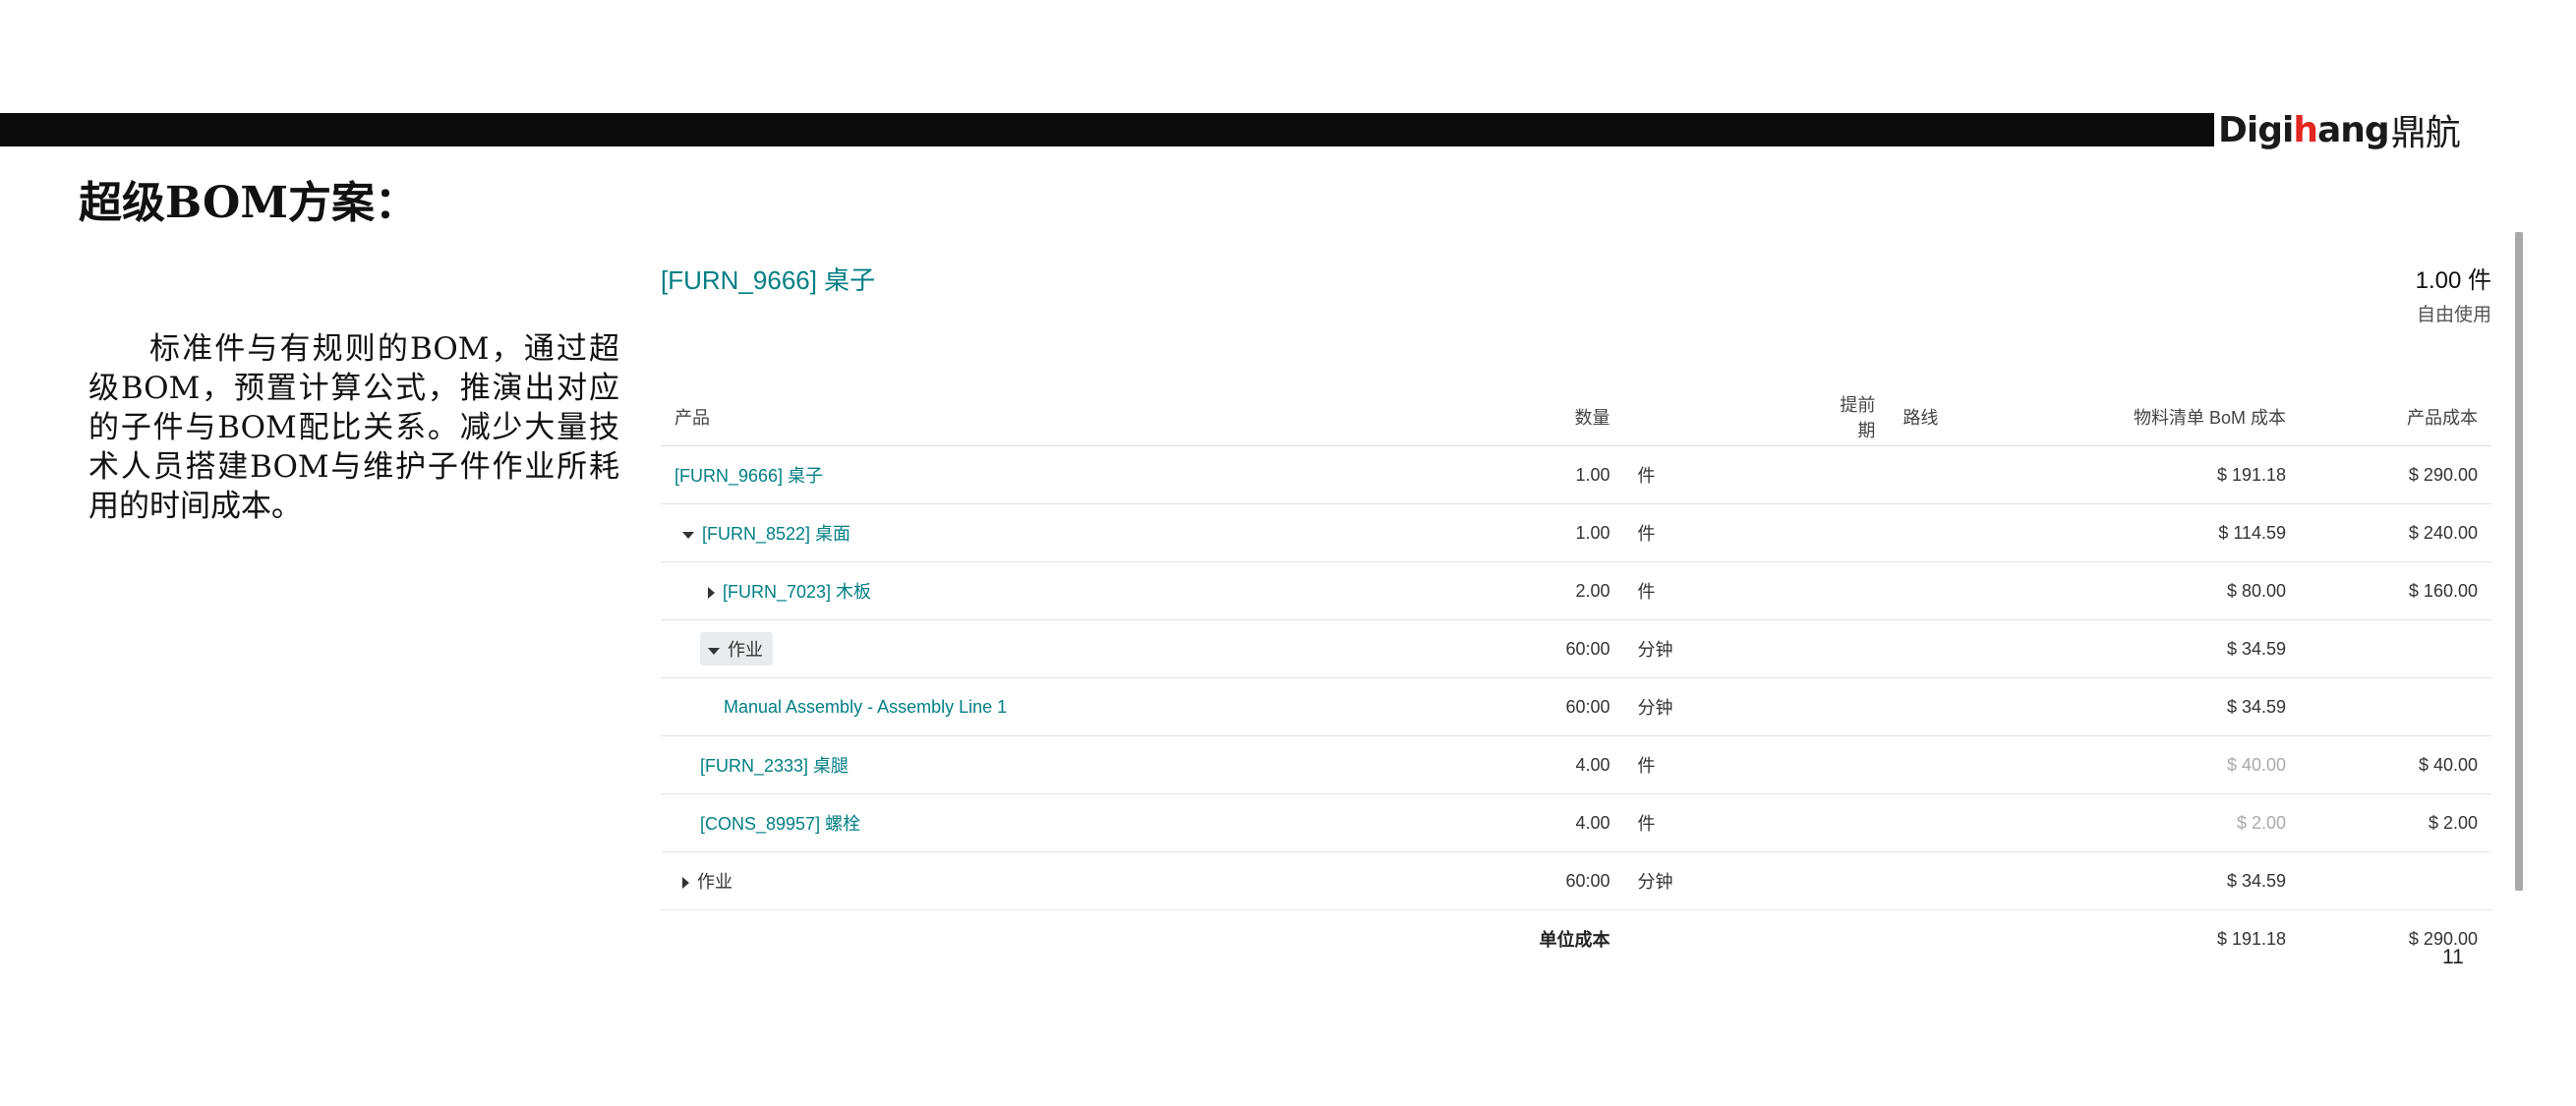 This screenshot has width=2576, height=1106. Describe the element at coordinates (2339, 132) in the screenshot. I see `company-logo: Digi h ang 鼎航` at that location.